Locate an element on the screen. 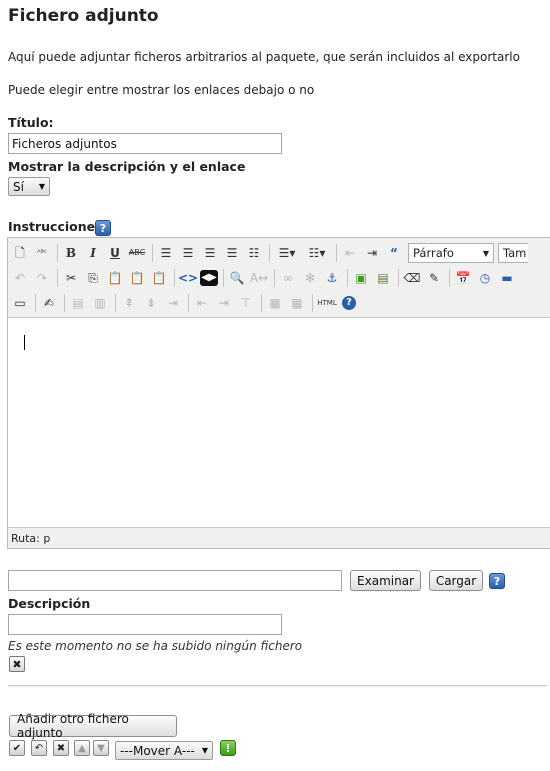  checkmark-icon: ✔ is located at coordinates (17, 748).